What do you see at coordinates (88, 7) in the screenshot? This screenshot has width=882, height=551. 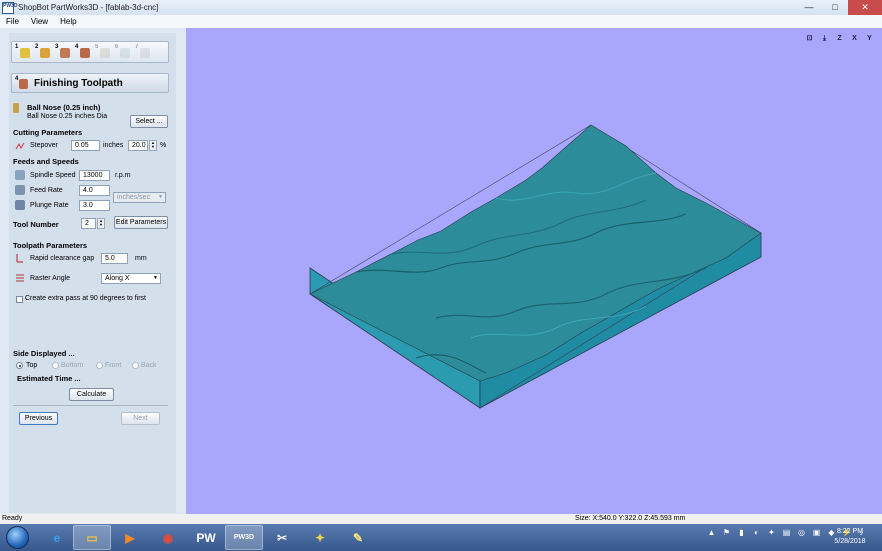 I see `window-title: ShopBot PartWorks3D - [fablab-3d-cnc]` at bounding box center [88, 7].